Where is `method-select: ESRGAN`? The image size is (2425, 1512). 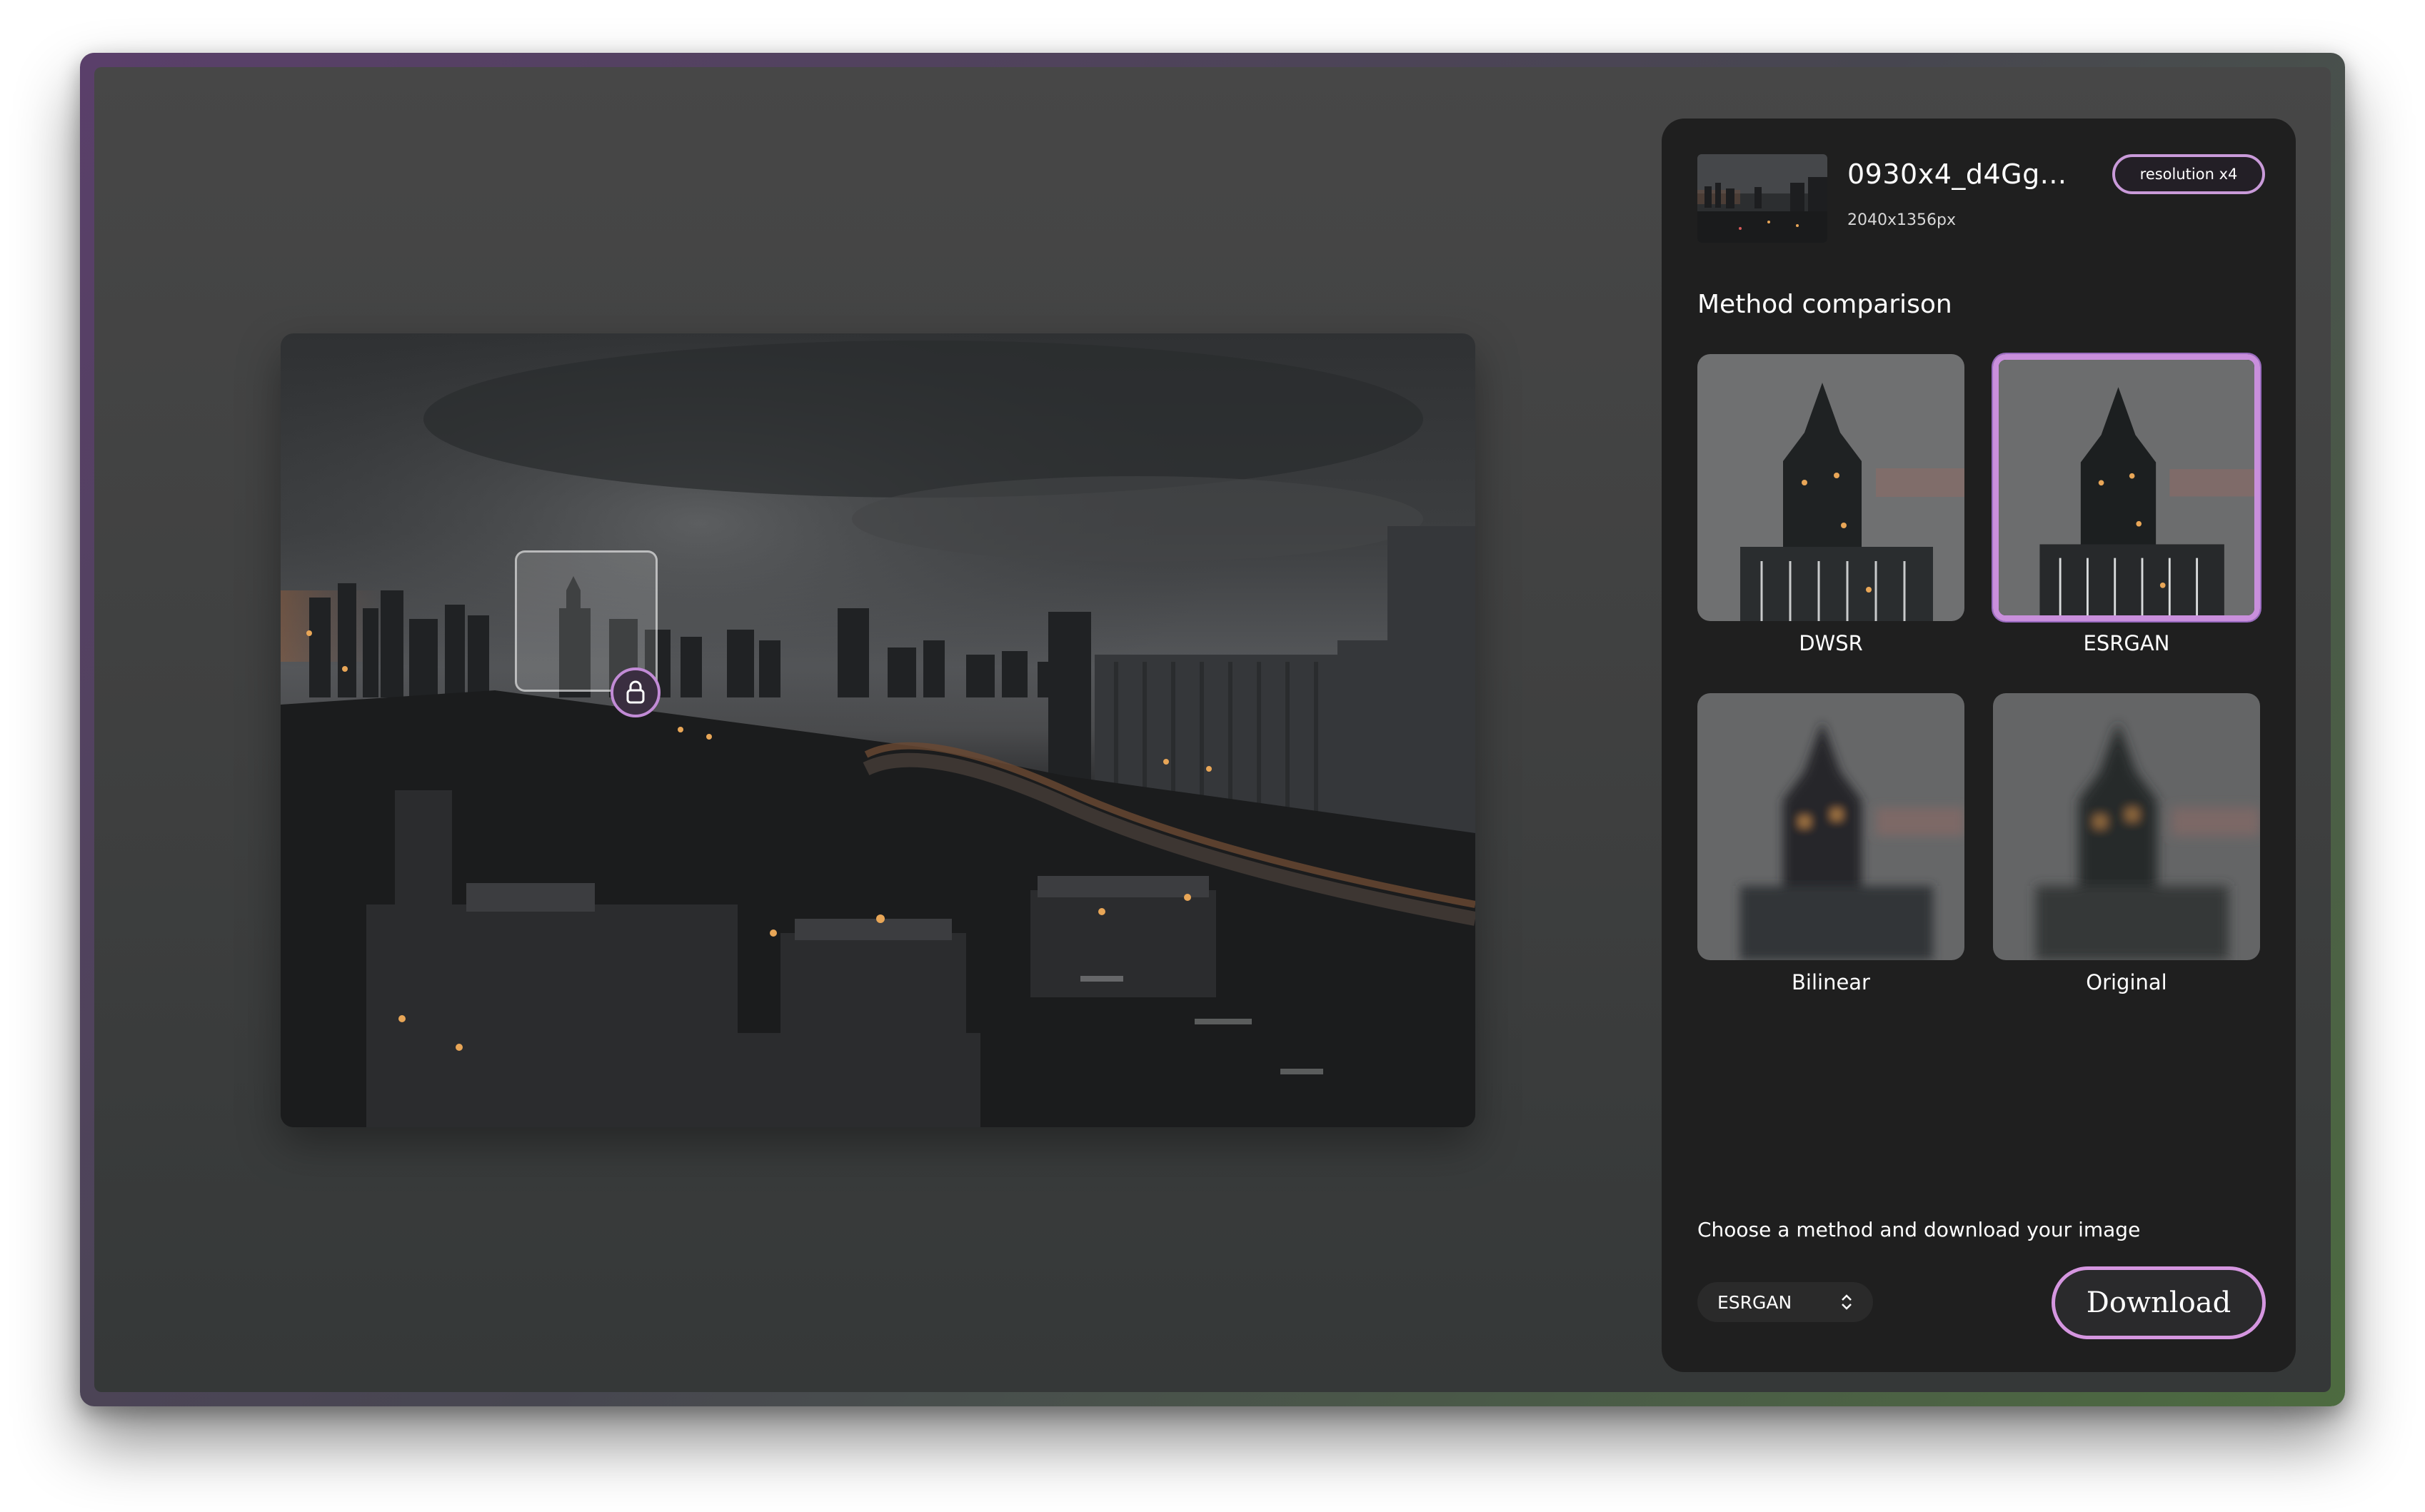
method-select: ESRGAN is located at coordinates (1785, 1302).